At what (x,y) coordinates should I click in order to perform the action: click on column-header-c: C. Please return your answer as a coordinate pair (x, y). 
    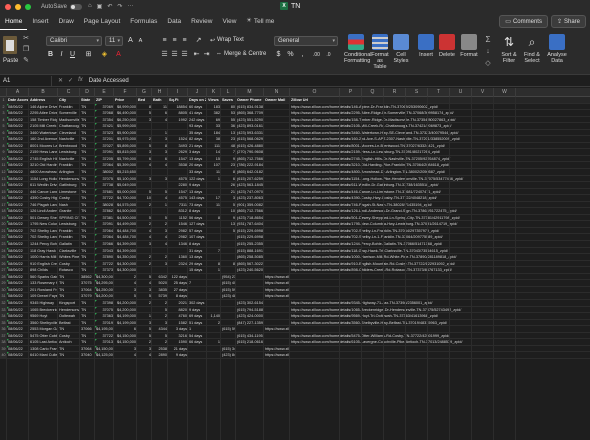
    Looking at the image, I should click on (69, 92).